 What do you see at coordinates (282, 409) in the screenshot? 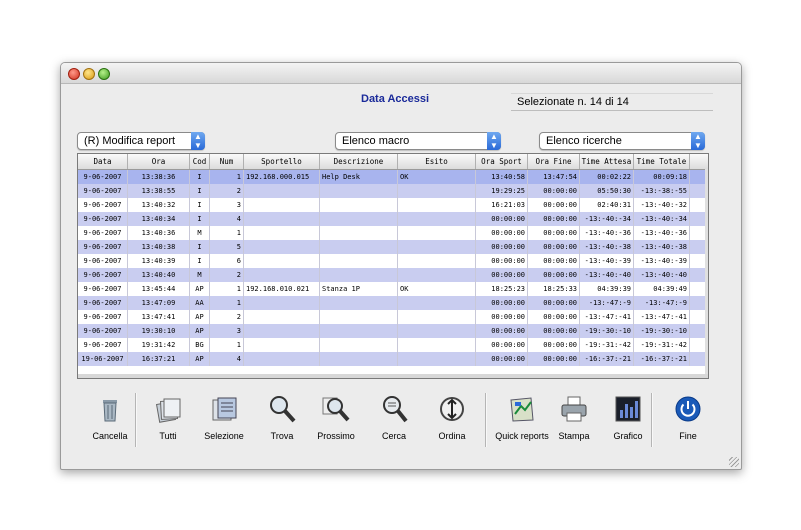
I see `magnifier-icon` at bounding box center [282, 409].